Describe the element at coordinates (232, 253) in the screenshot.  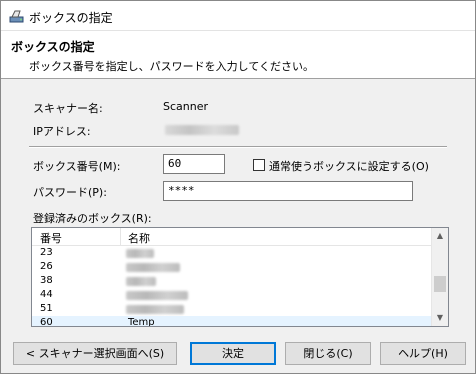
I see `list-item: 23` at that location.